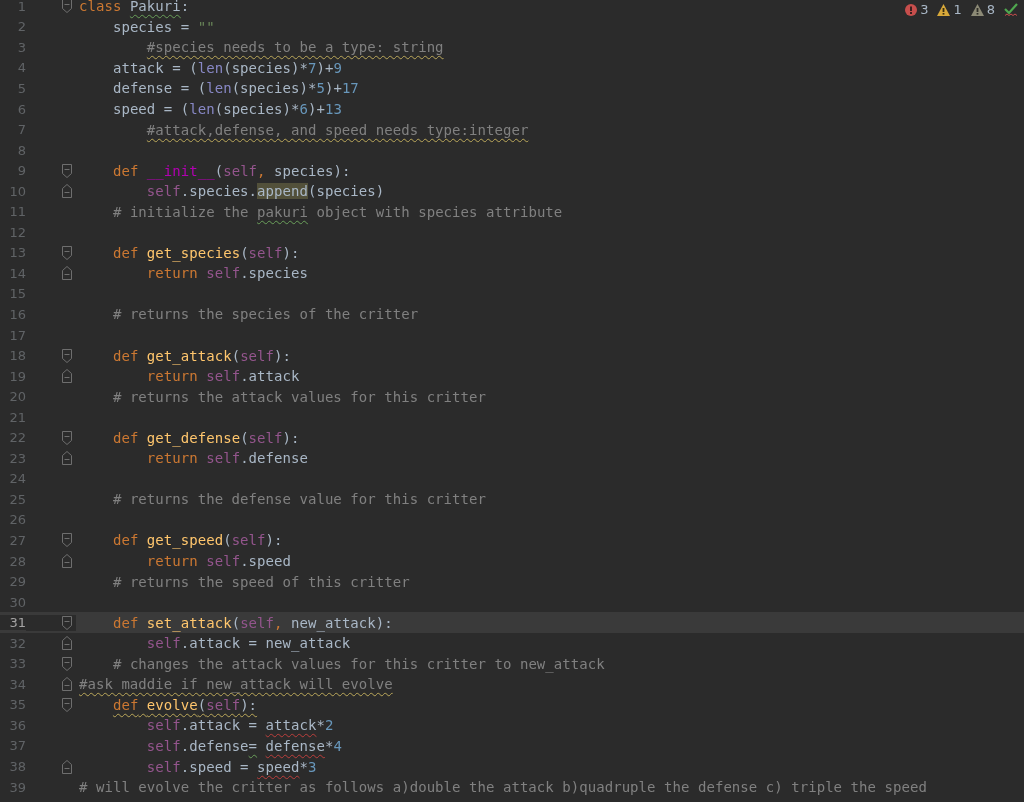 The image size is (1024, 802). Describe the element at coordinates (17, 643) in the screenshot. I see `line-number: 32` at that location.